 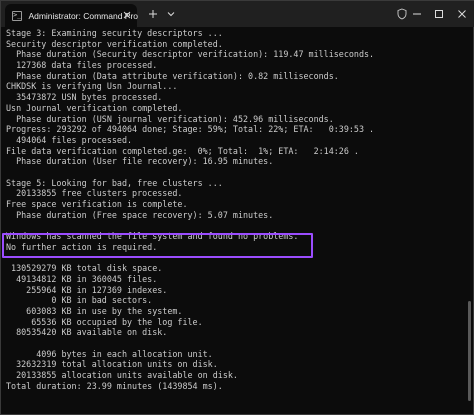 What do you see at coordinates (469, 351) in the screenshot?
I see `scrollbar-thumb` at bounding box center [469, 351].